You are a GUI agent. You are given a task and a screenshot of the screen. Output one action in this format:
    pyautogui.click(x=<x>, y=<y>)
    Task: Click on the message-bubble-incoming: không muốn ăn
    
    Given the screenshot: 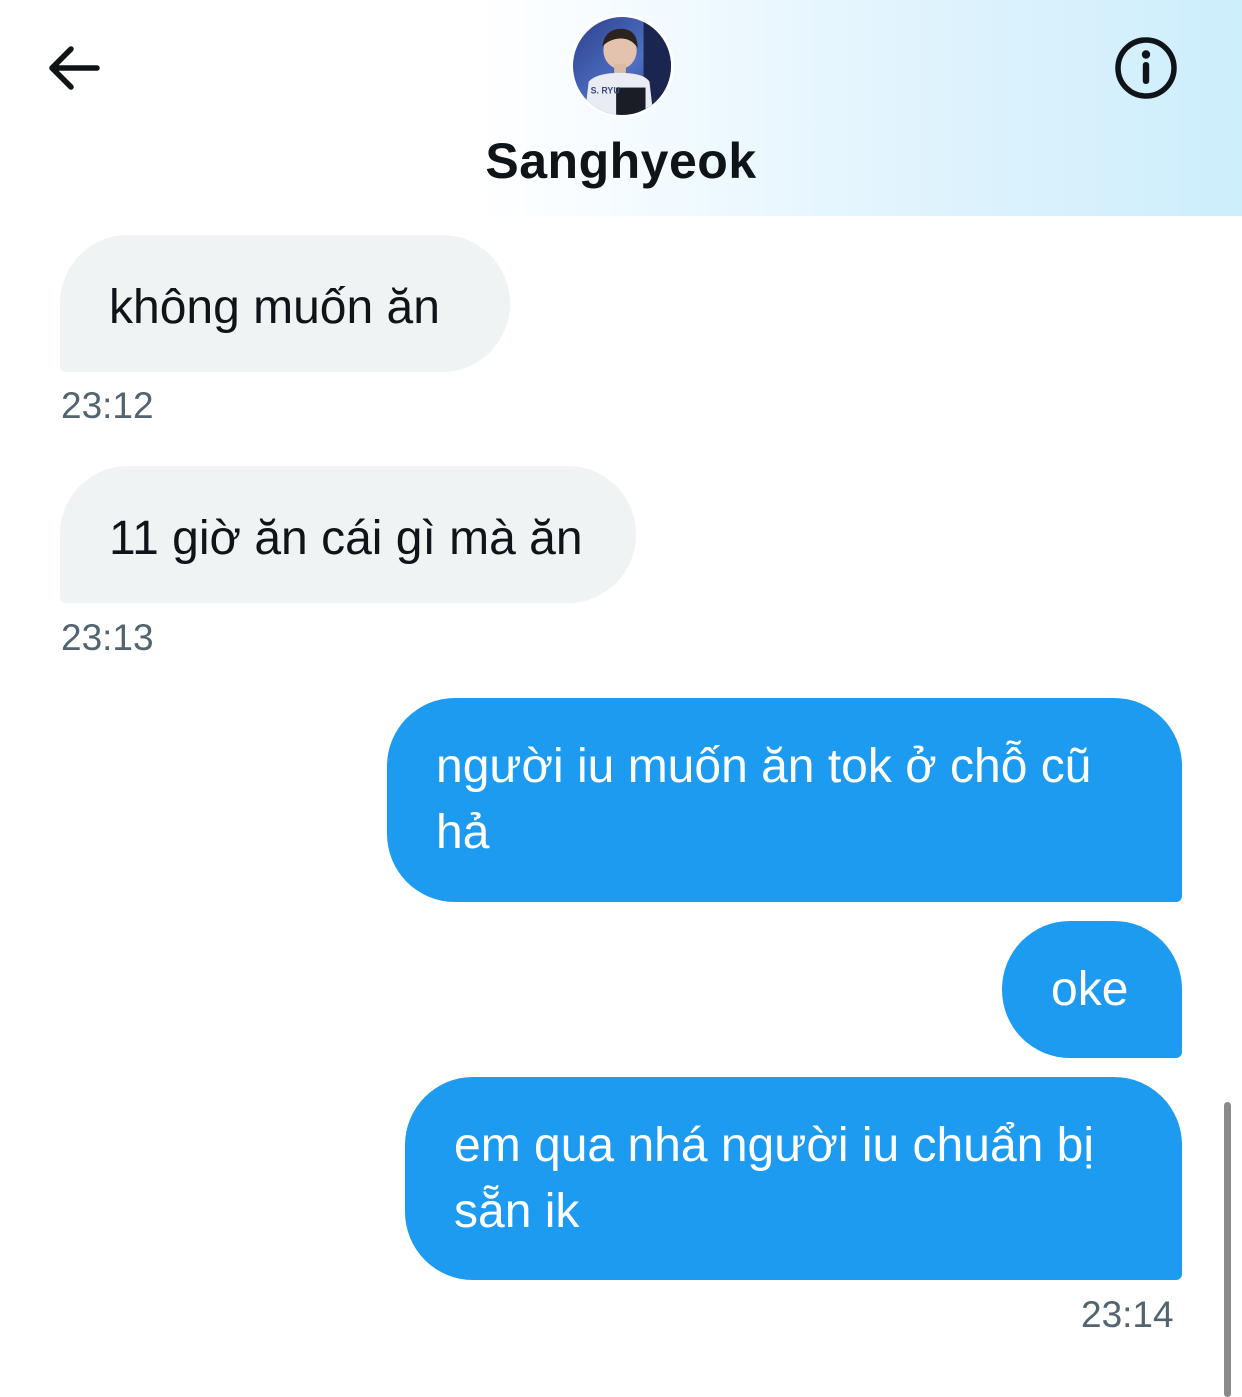 What is the action you would take?
    pyautogui.click(x=285, y=303)
    